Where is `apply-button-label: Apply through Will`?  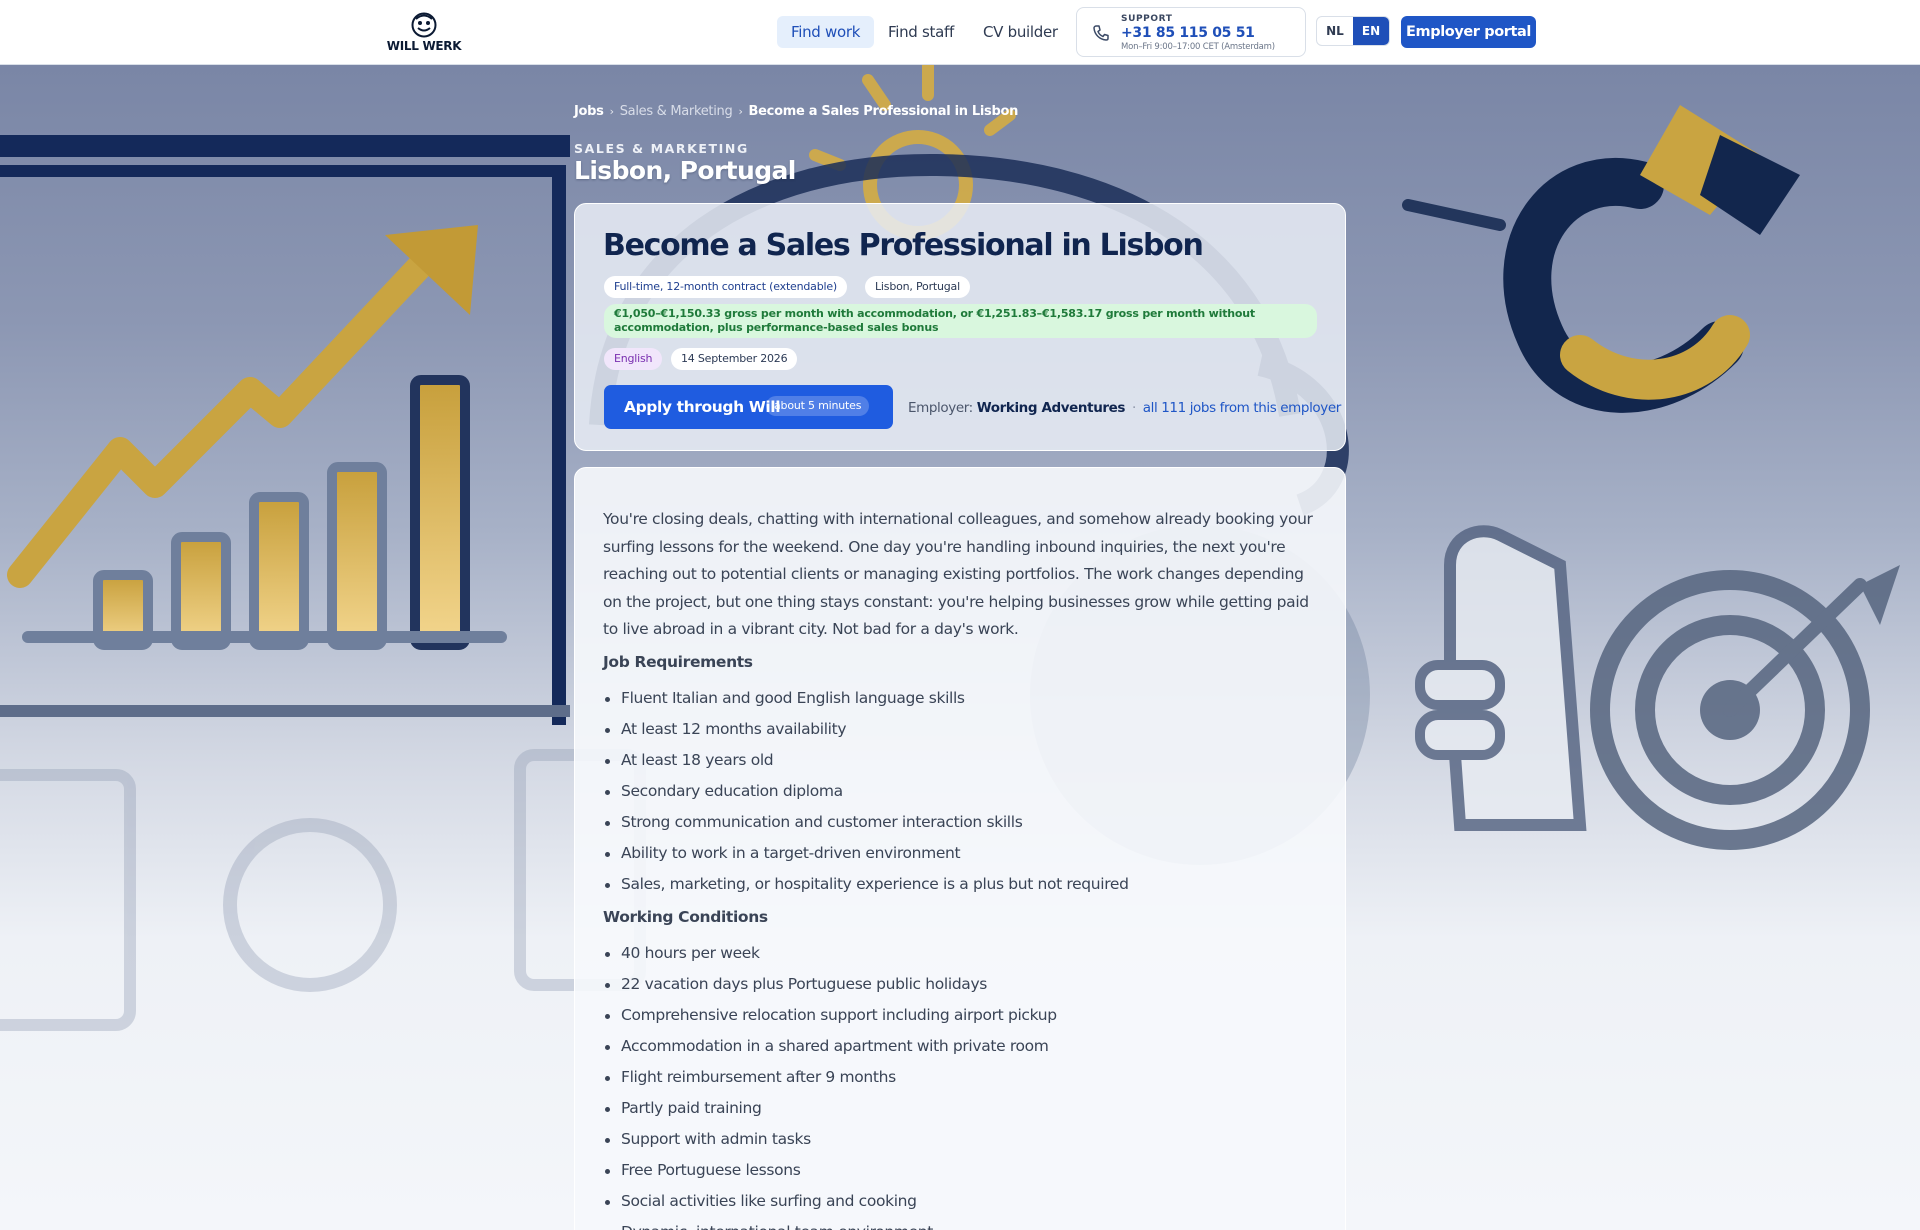
apply-button-label: Apply through Will is located at coordinates (702, 407).